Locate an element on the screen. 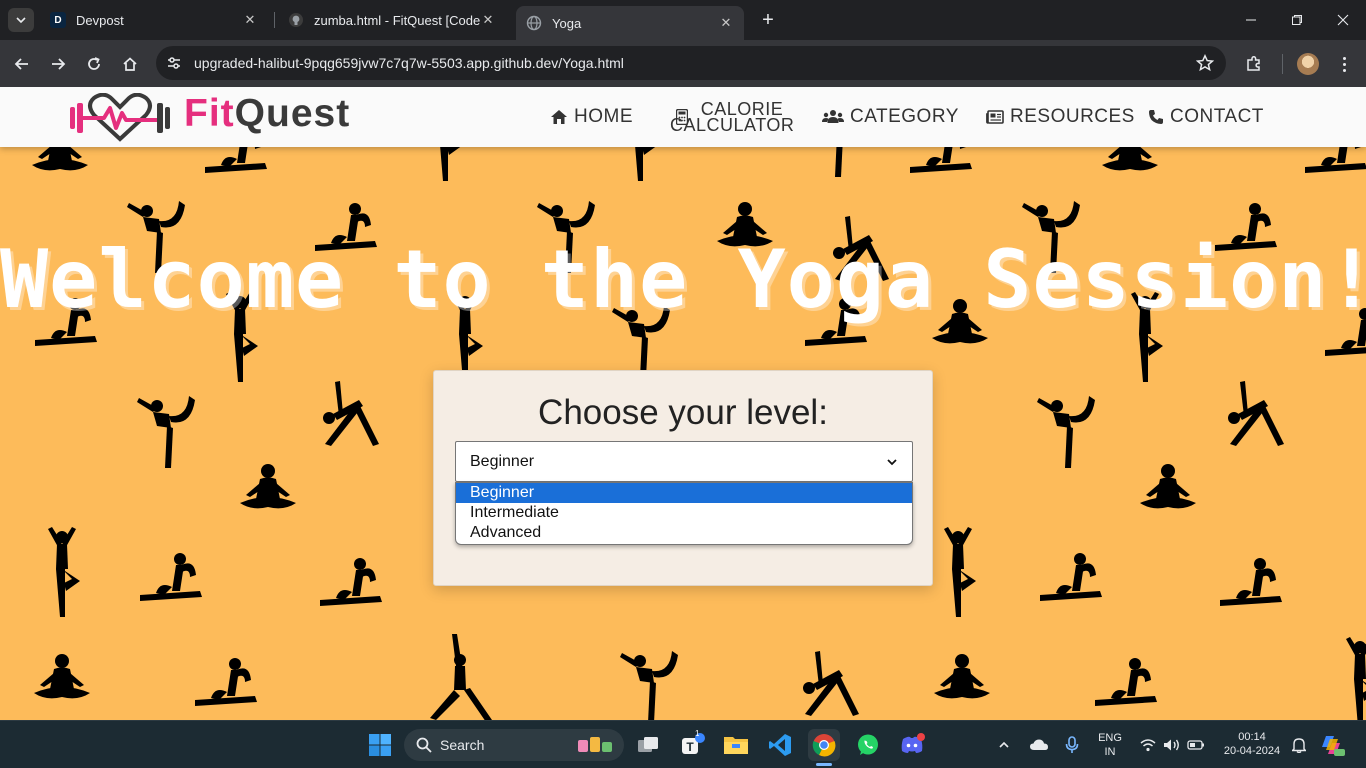 The height and width of the screenshot is (768, 1366). vscode-button is located at coordinates (780, 745).